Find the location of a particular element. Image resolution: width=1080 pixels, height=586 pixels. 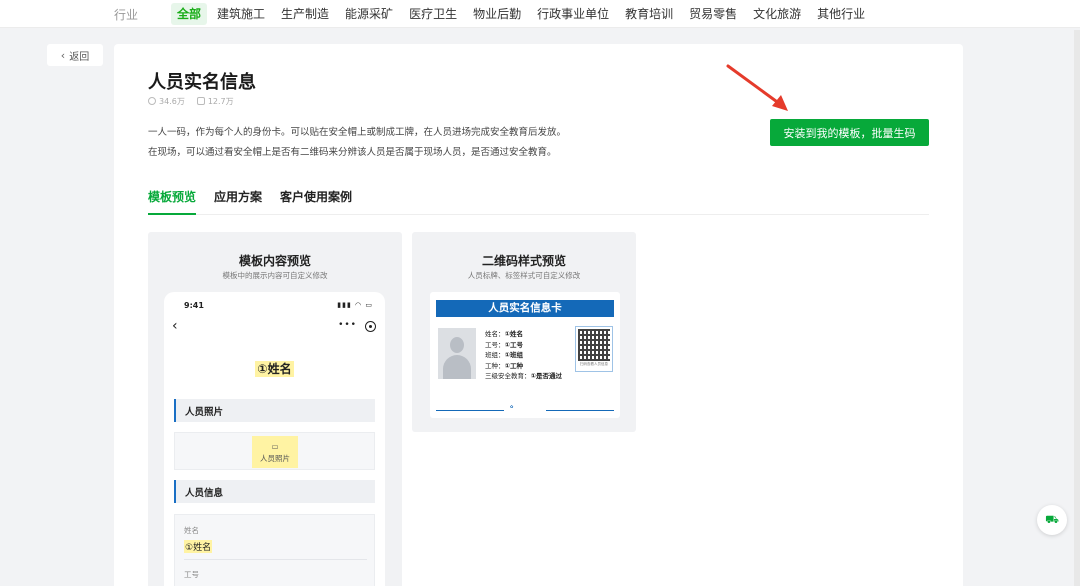

record-icon is located at coordinates (370, 326).